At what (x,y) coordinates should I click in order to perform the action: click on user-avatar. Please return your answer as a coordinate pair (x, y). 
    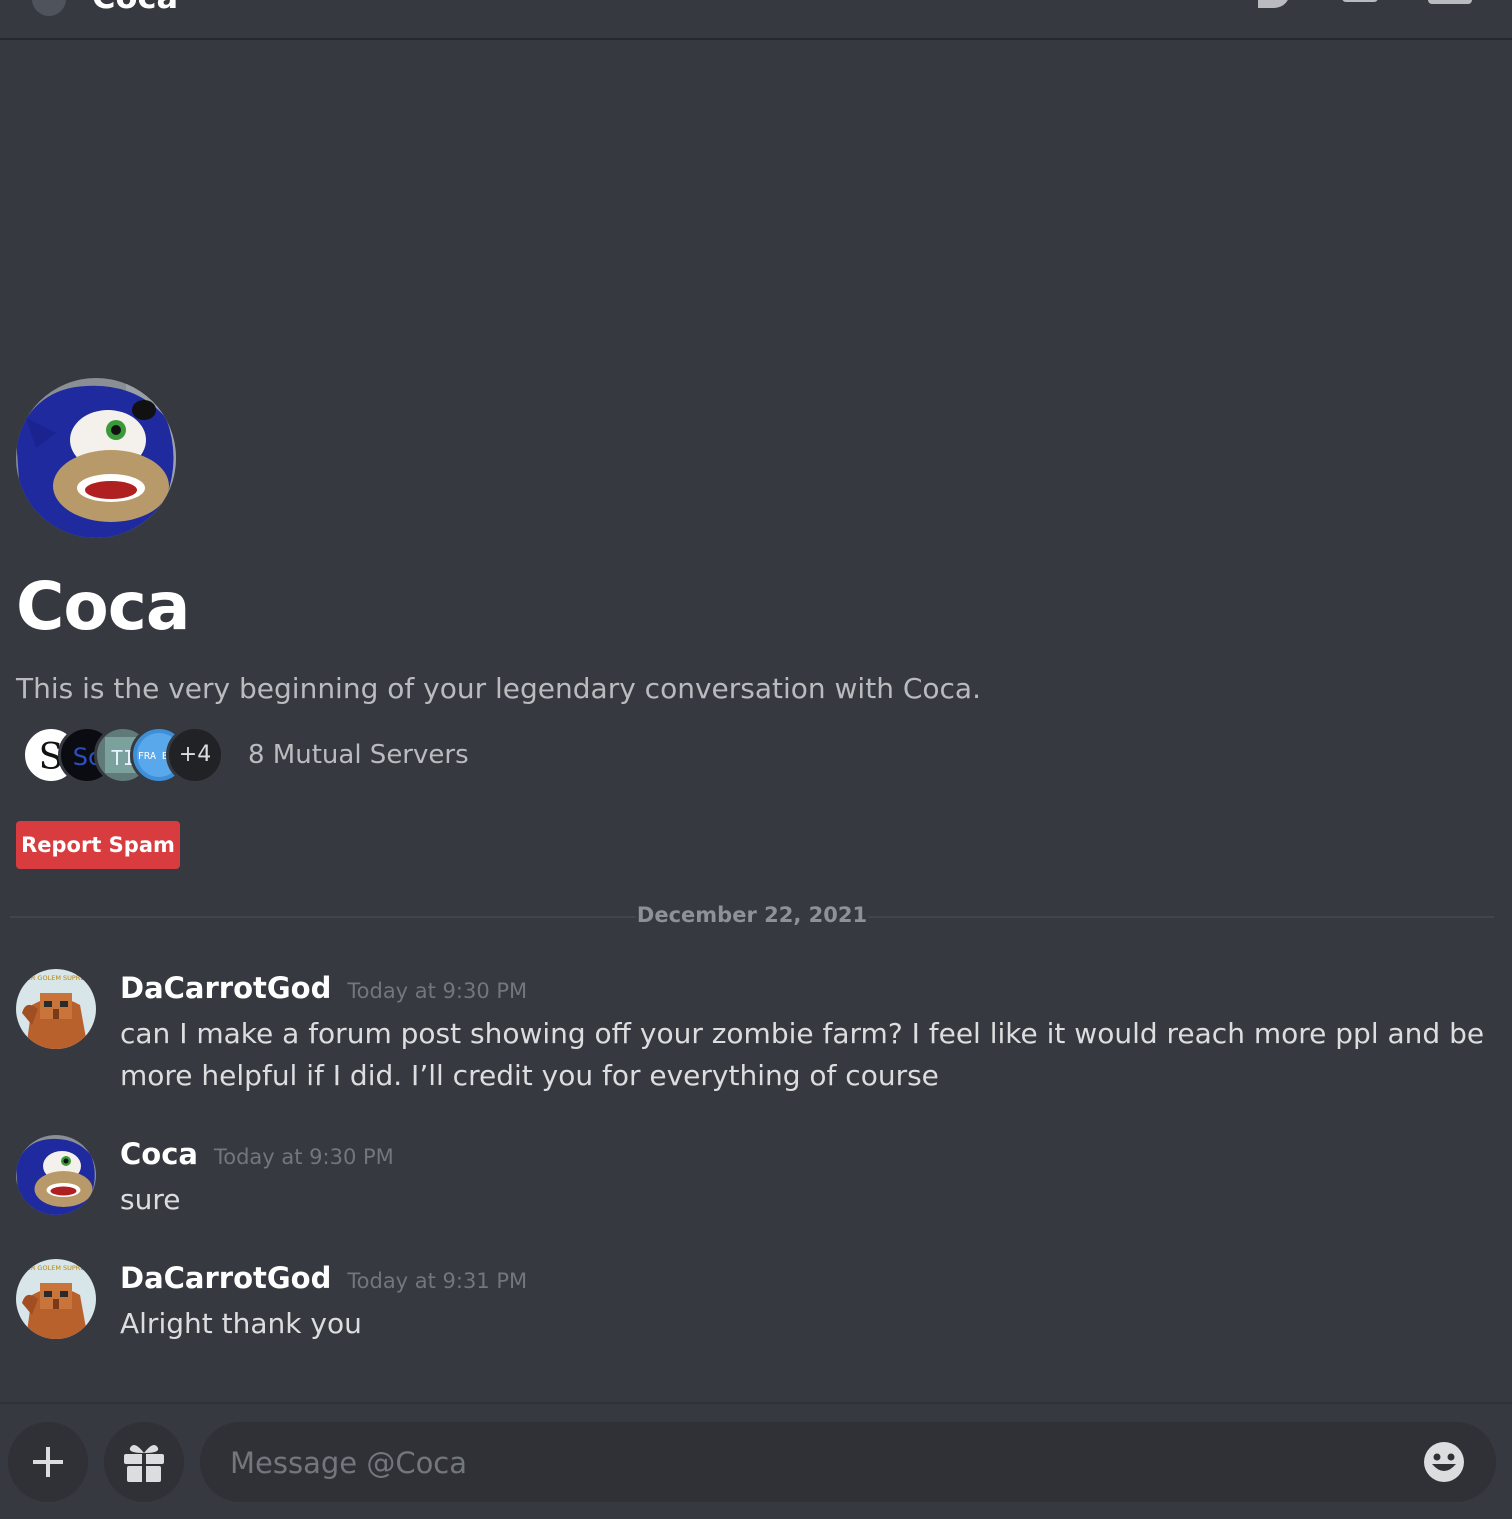
    Looking at the image, I should click on (96, 458).